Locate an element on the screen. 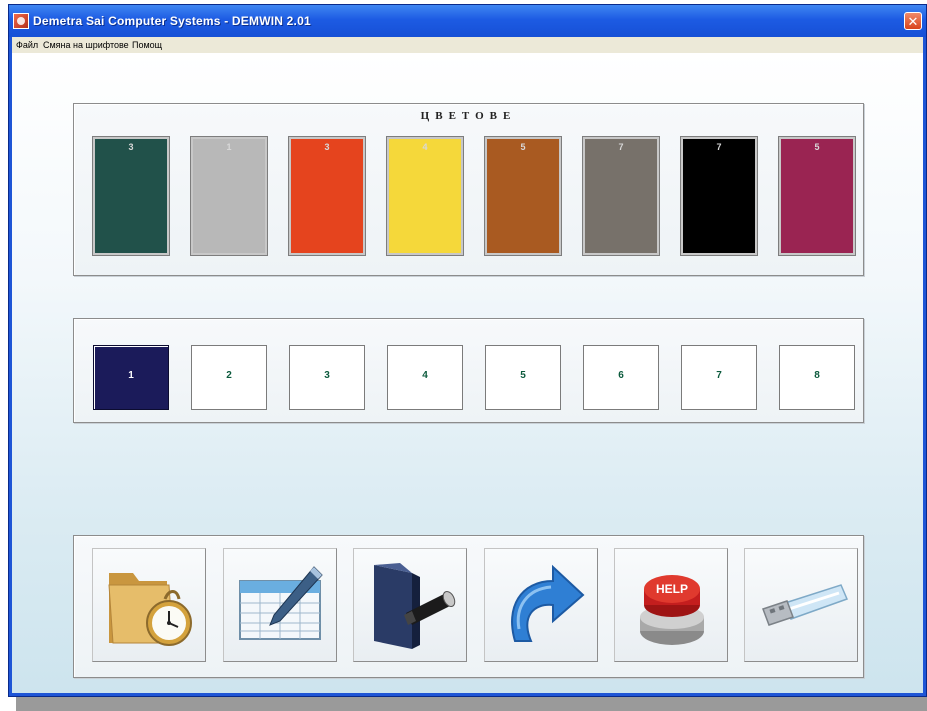 The width and height of the screenshot is (927, 711). swatch-label: 4 is located at coordinates (425, 147).